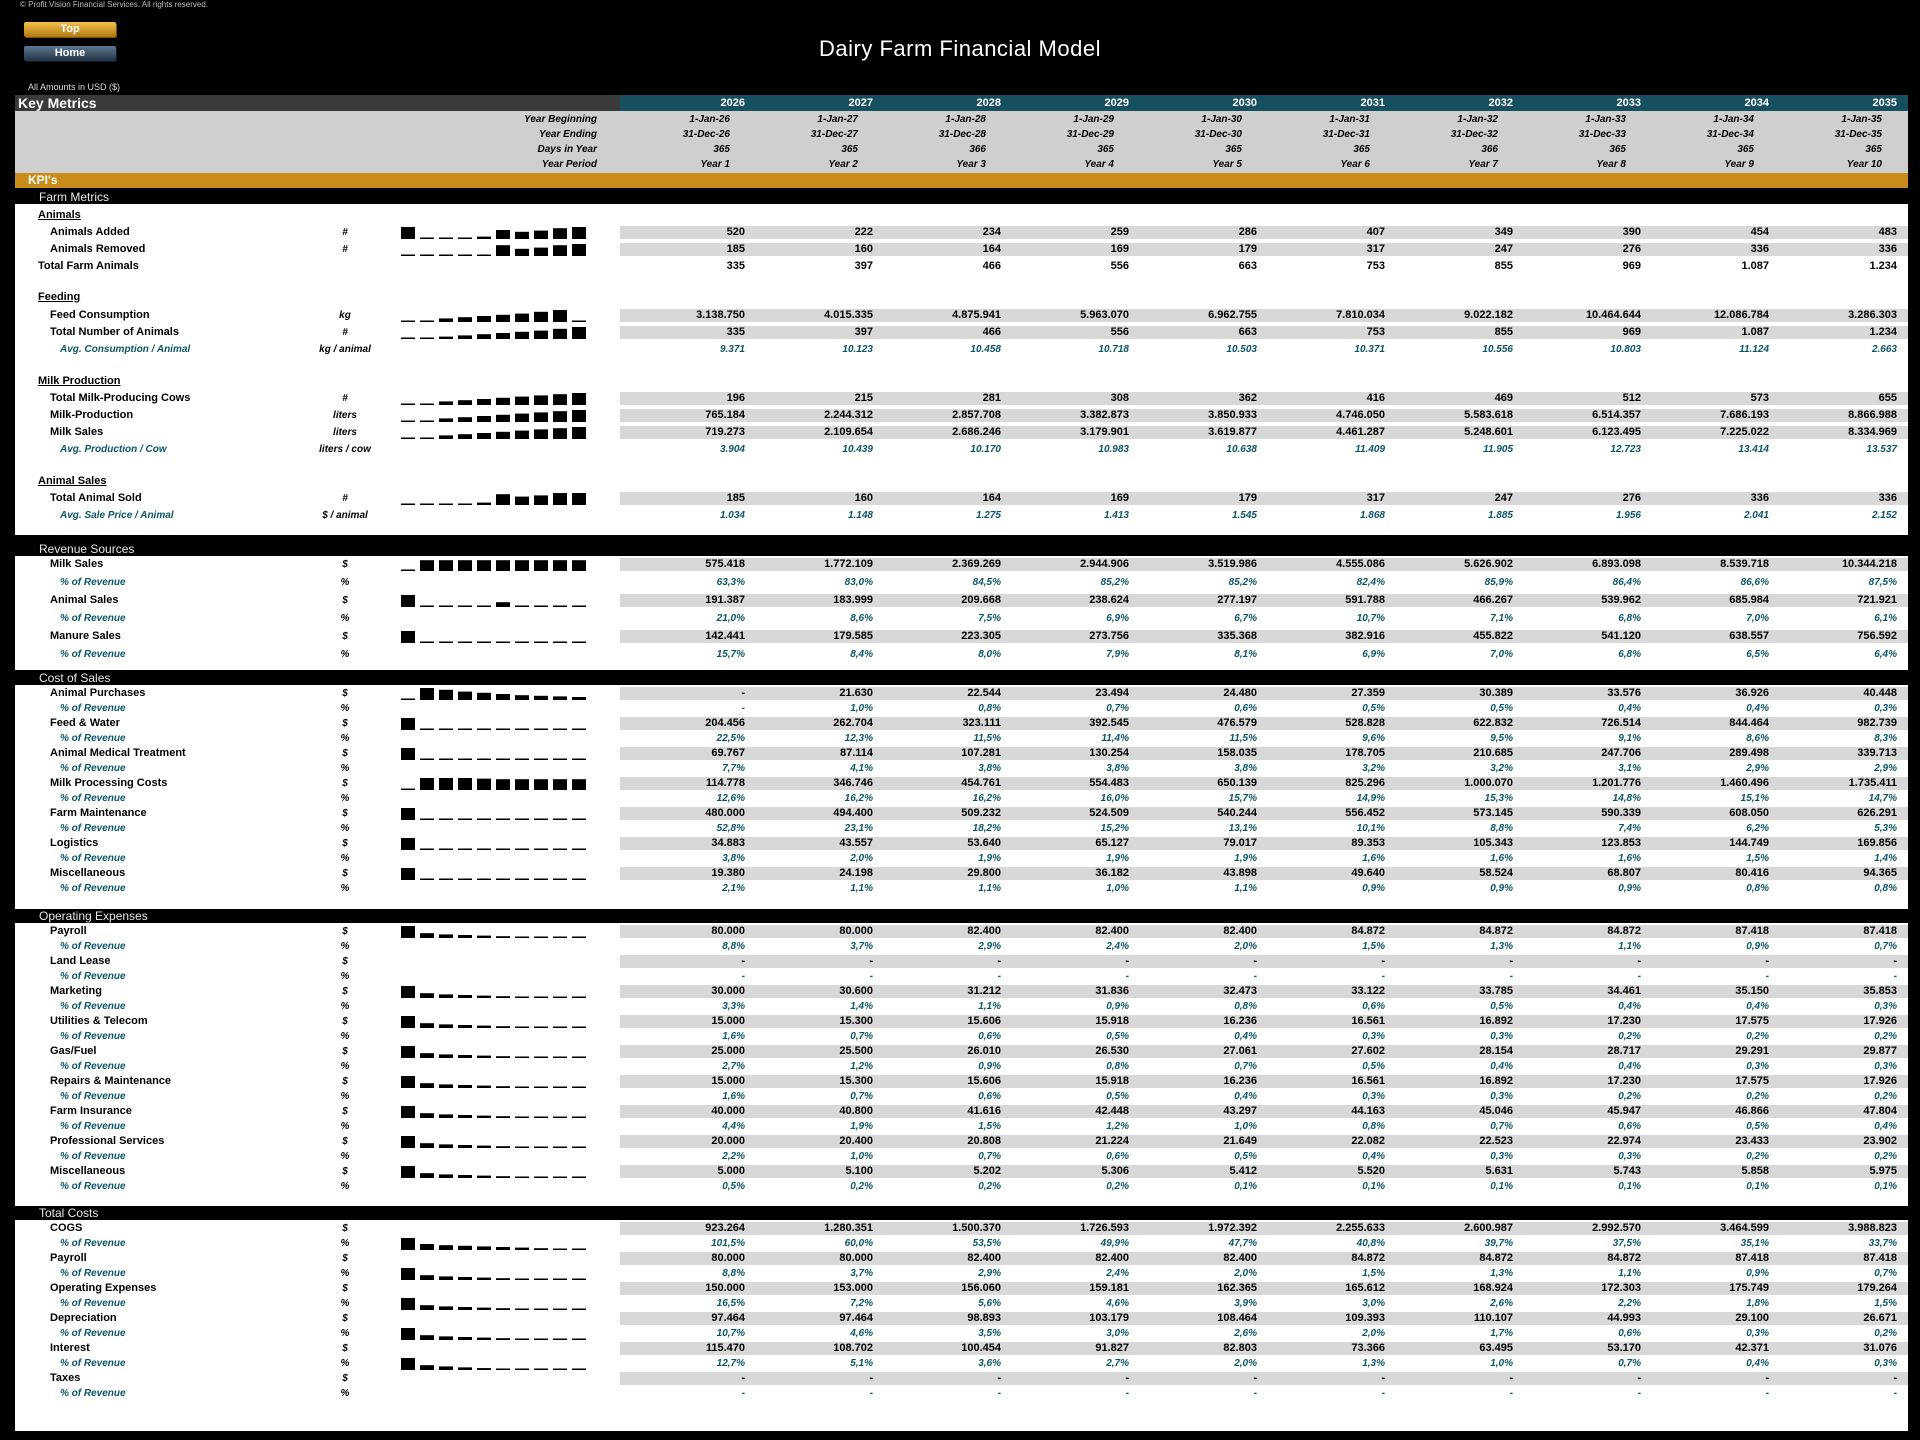 Image resolution: width=1920 pixels, height=1440 pixels. What do you see at coordinates (988, 103) in the screenshot?
I see `year-label: 2028` at bounding box center [988, 103].